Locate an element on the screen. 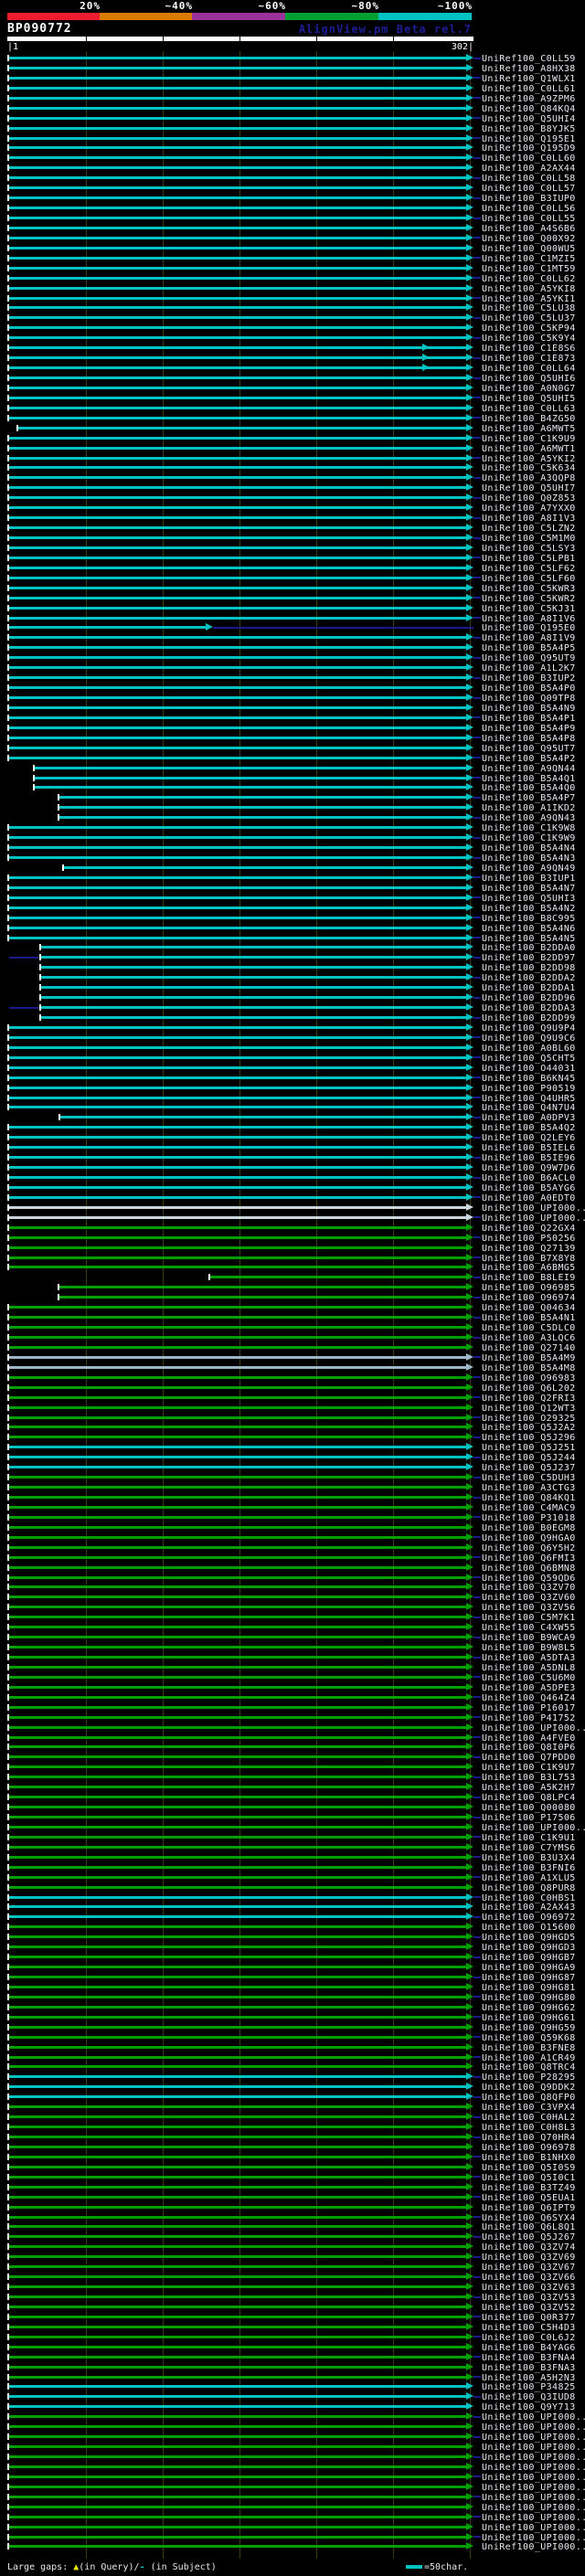 The width and height of the screenshot is (585, 2576). alignment-row: UniRef100_Q3IUD8 is located at coordinates (293, 2396).